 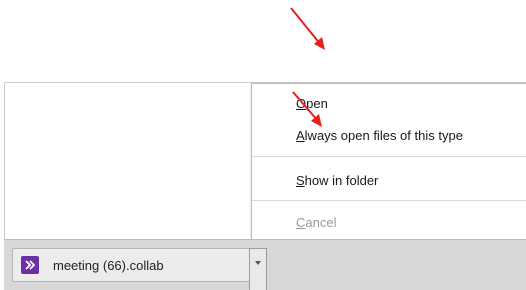 What do you see at coordinates (30, 265) in the screenshot?
I see `collab-file-icon` at bounding box center [30, 265].